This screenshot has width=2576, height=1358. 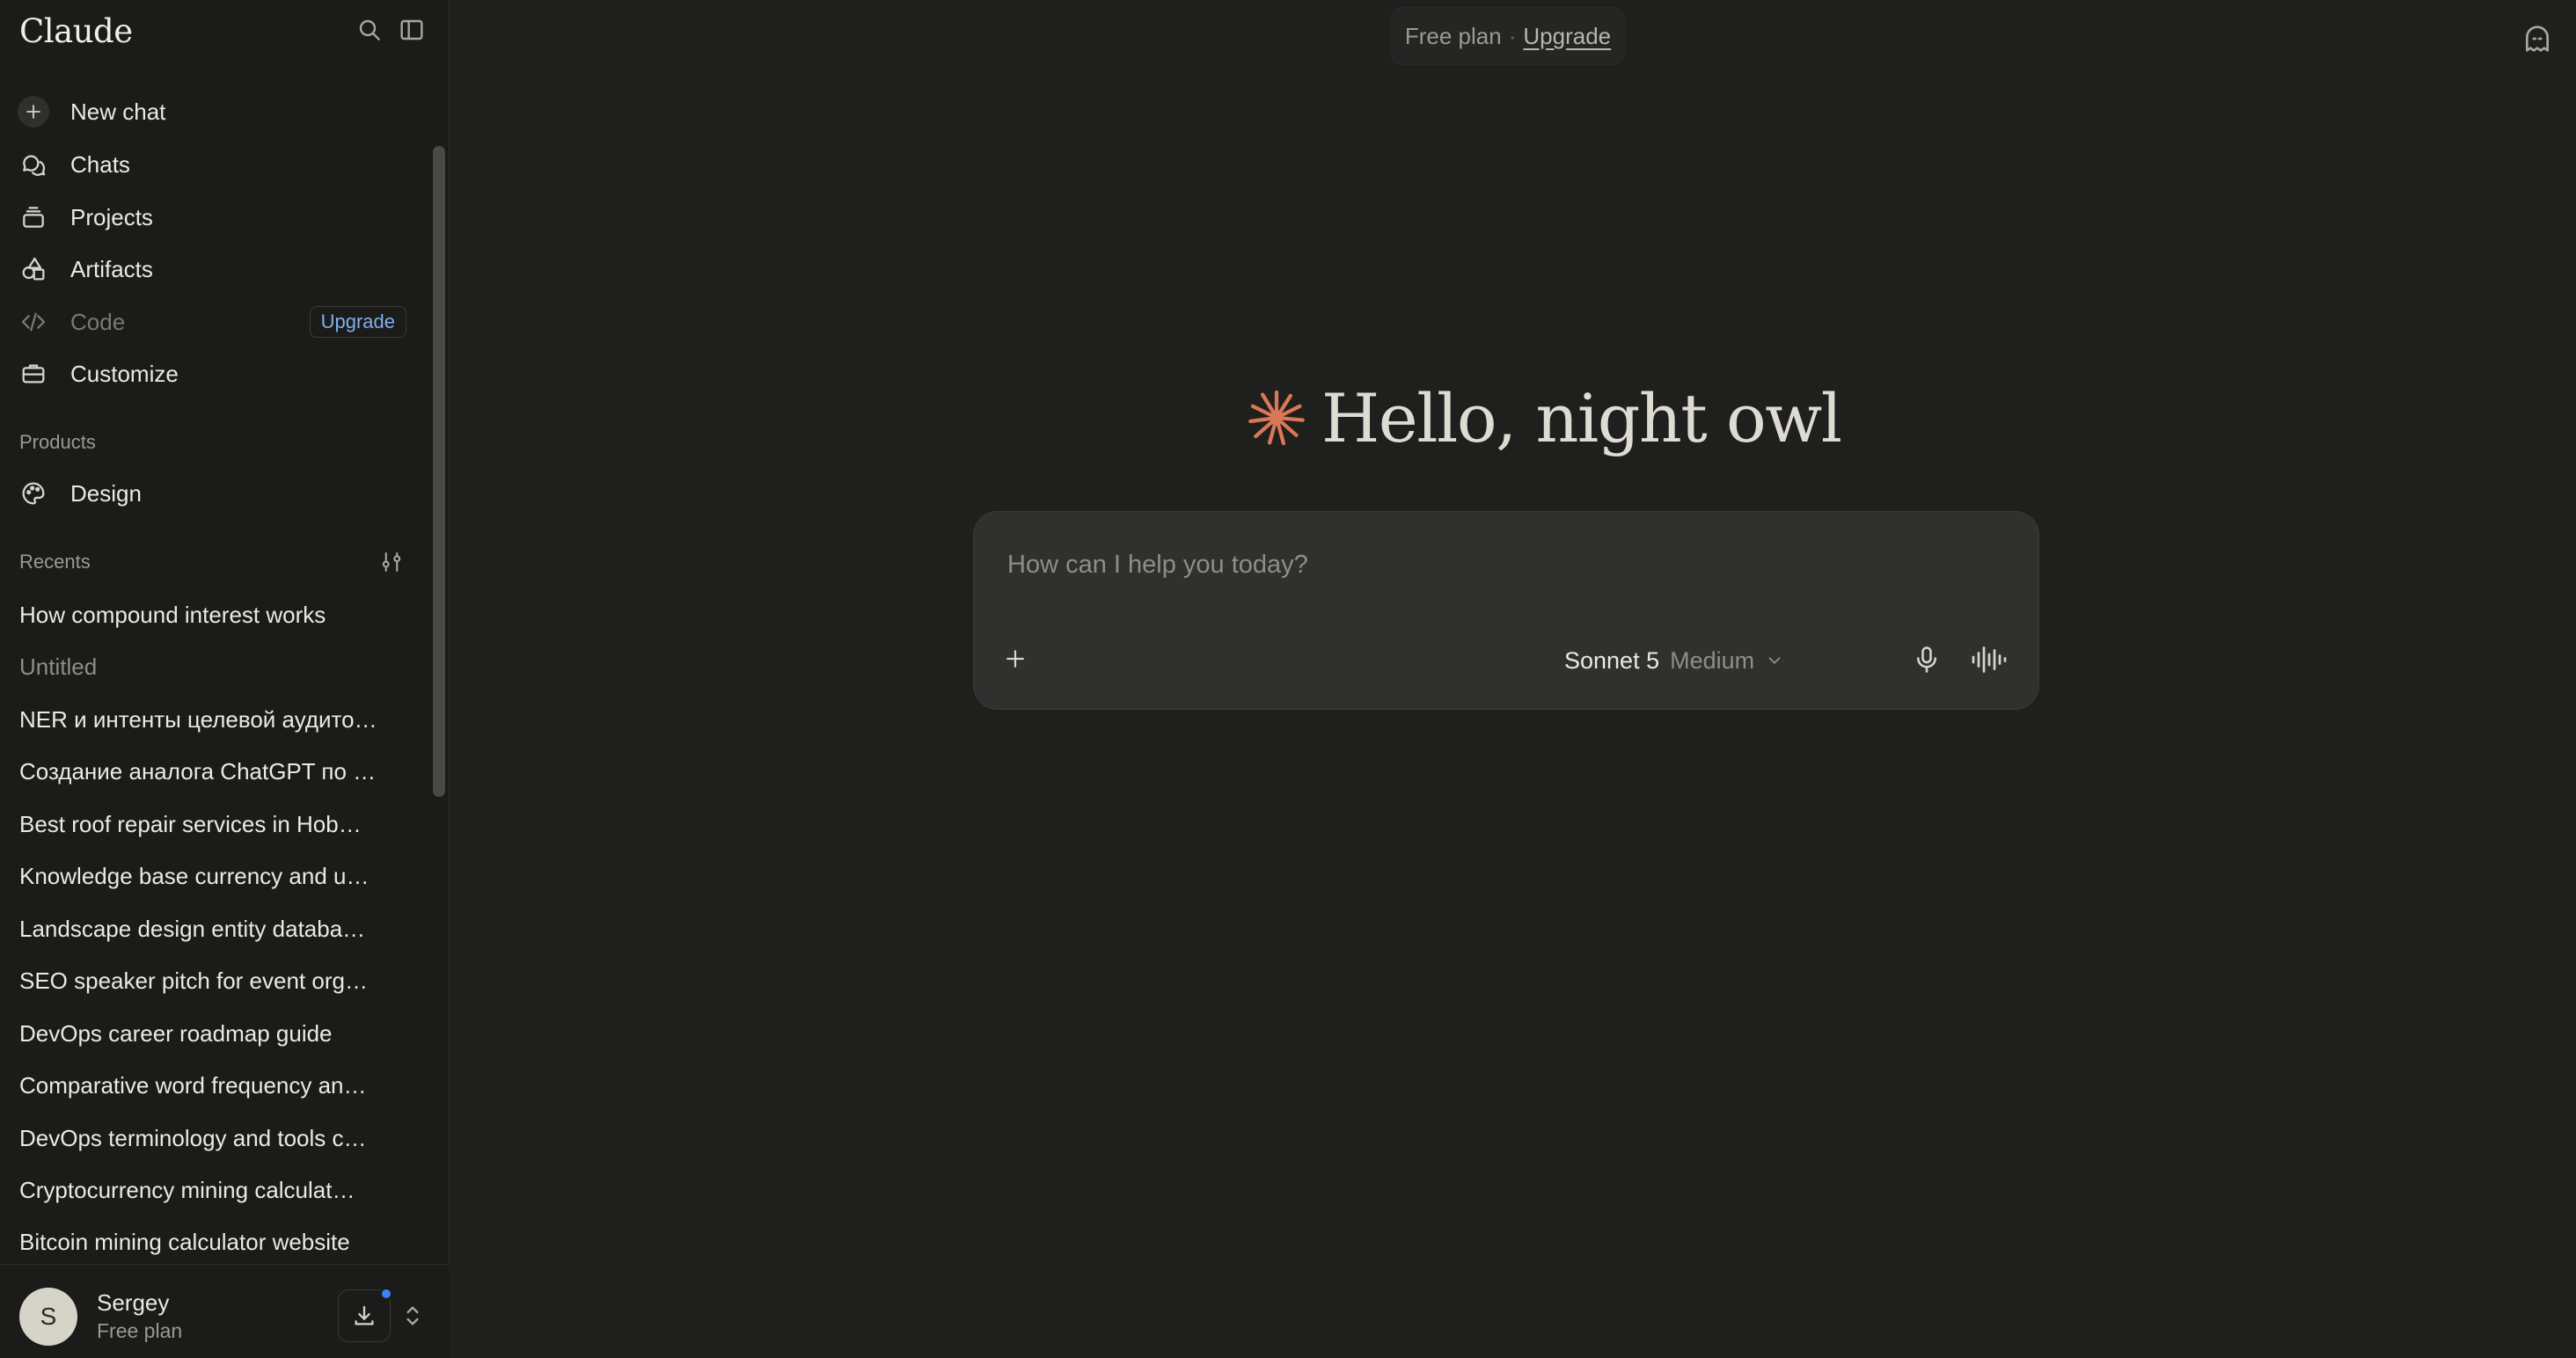 What do you see at coordinates (386, 1294) in the screenshot?
I see `notification-dot` at bounding box center [386, 1294].